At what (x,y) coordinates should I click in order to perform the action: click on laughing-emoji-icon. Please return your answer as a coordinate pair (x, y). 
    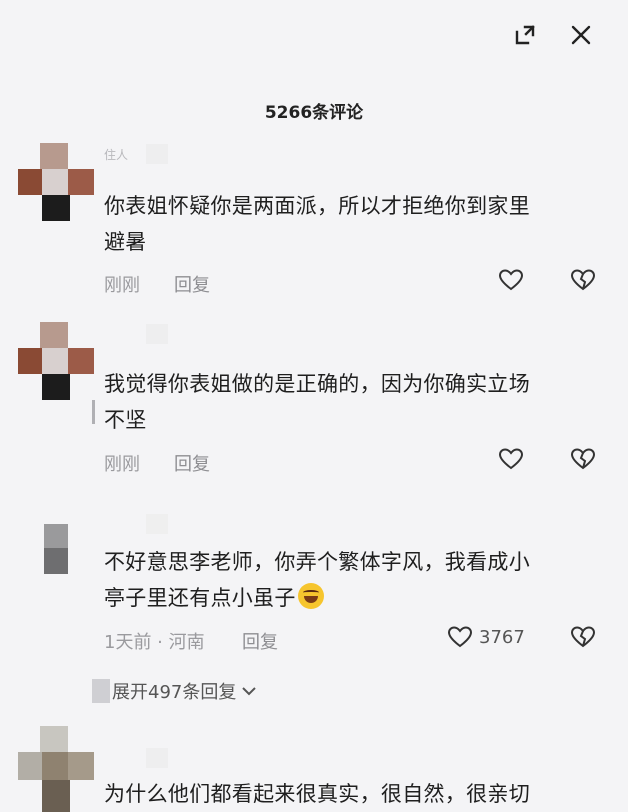
    Looking at the image, I should click on (310, 596).